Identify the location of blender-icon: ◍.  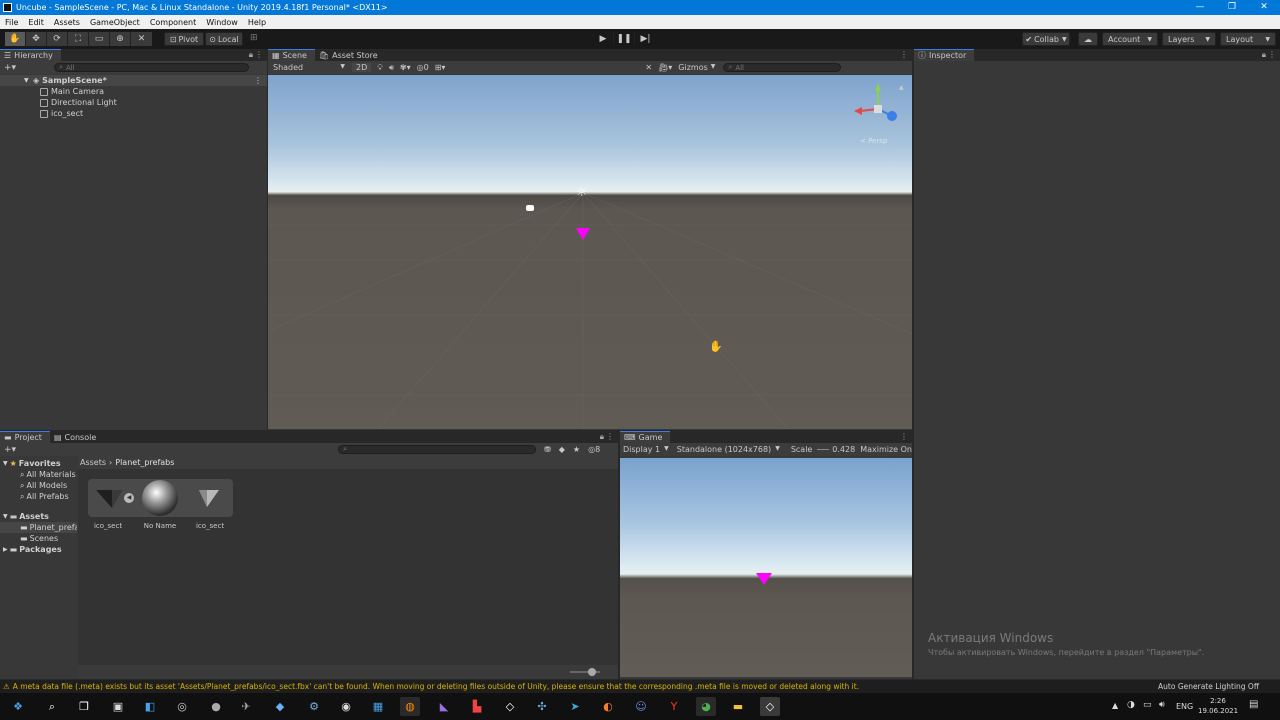
(410, 706).